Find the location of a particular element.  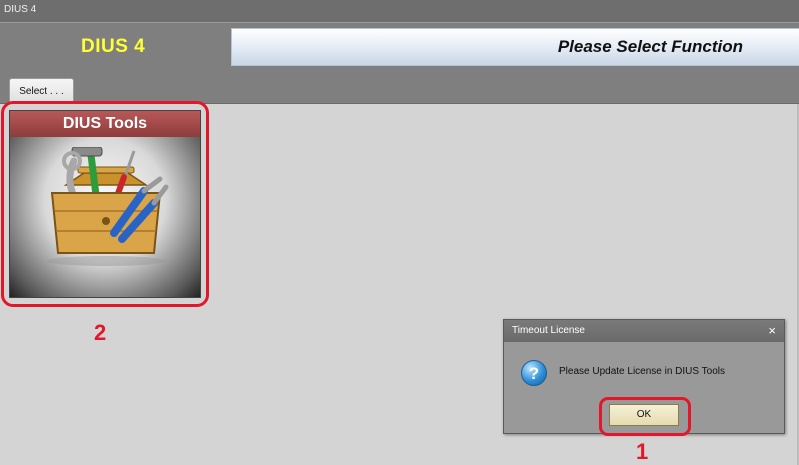

ok-button: OK is located at coordinates (644, 415).